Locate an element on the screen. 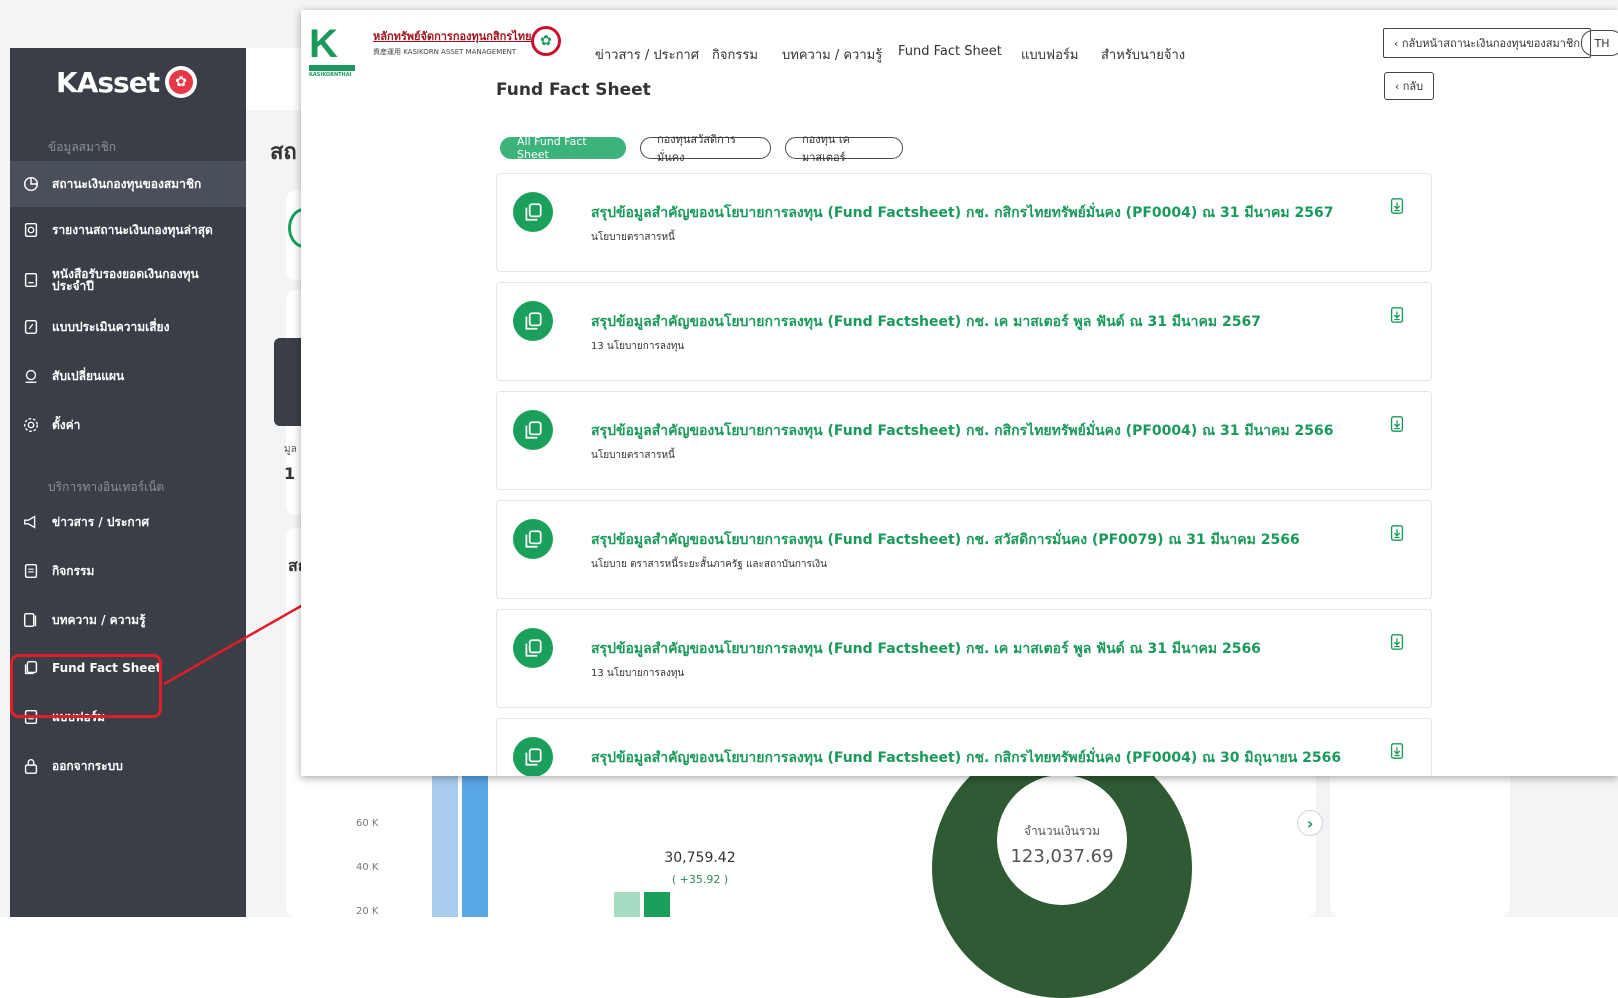 The image size is (1618, 998). background-partial-label: มูล is located at coordinates (290, 449).